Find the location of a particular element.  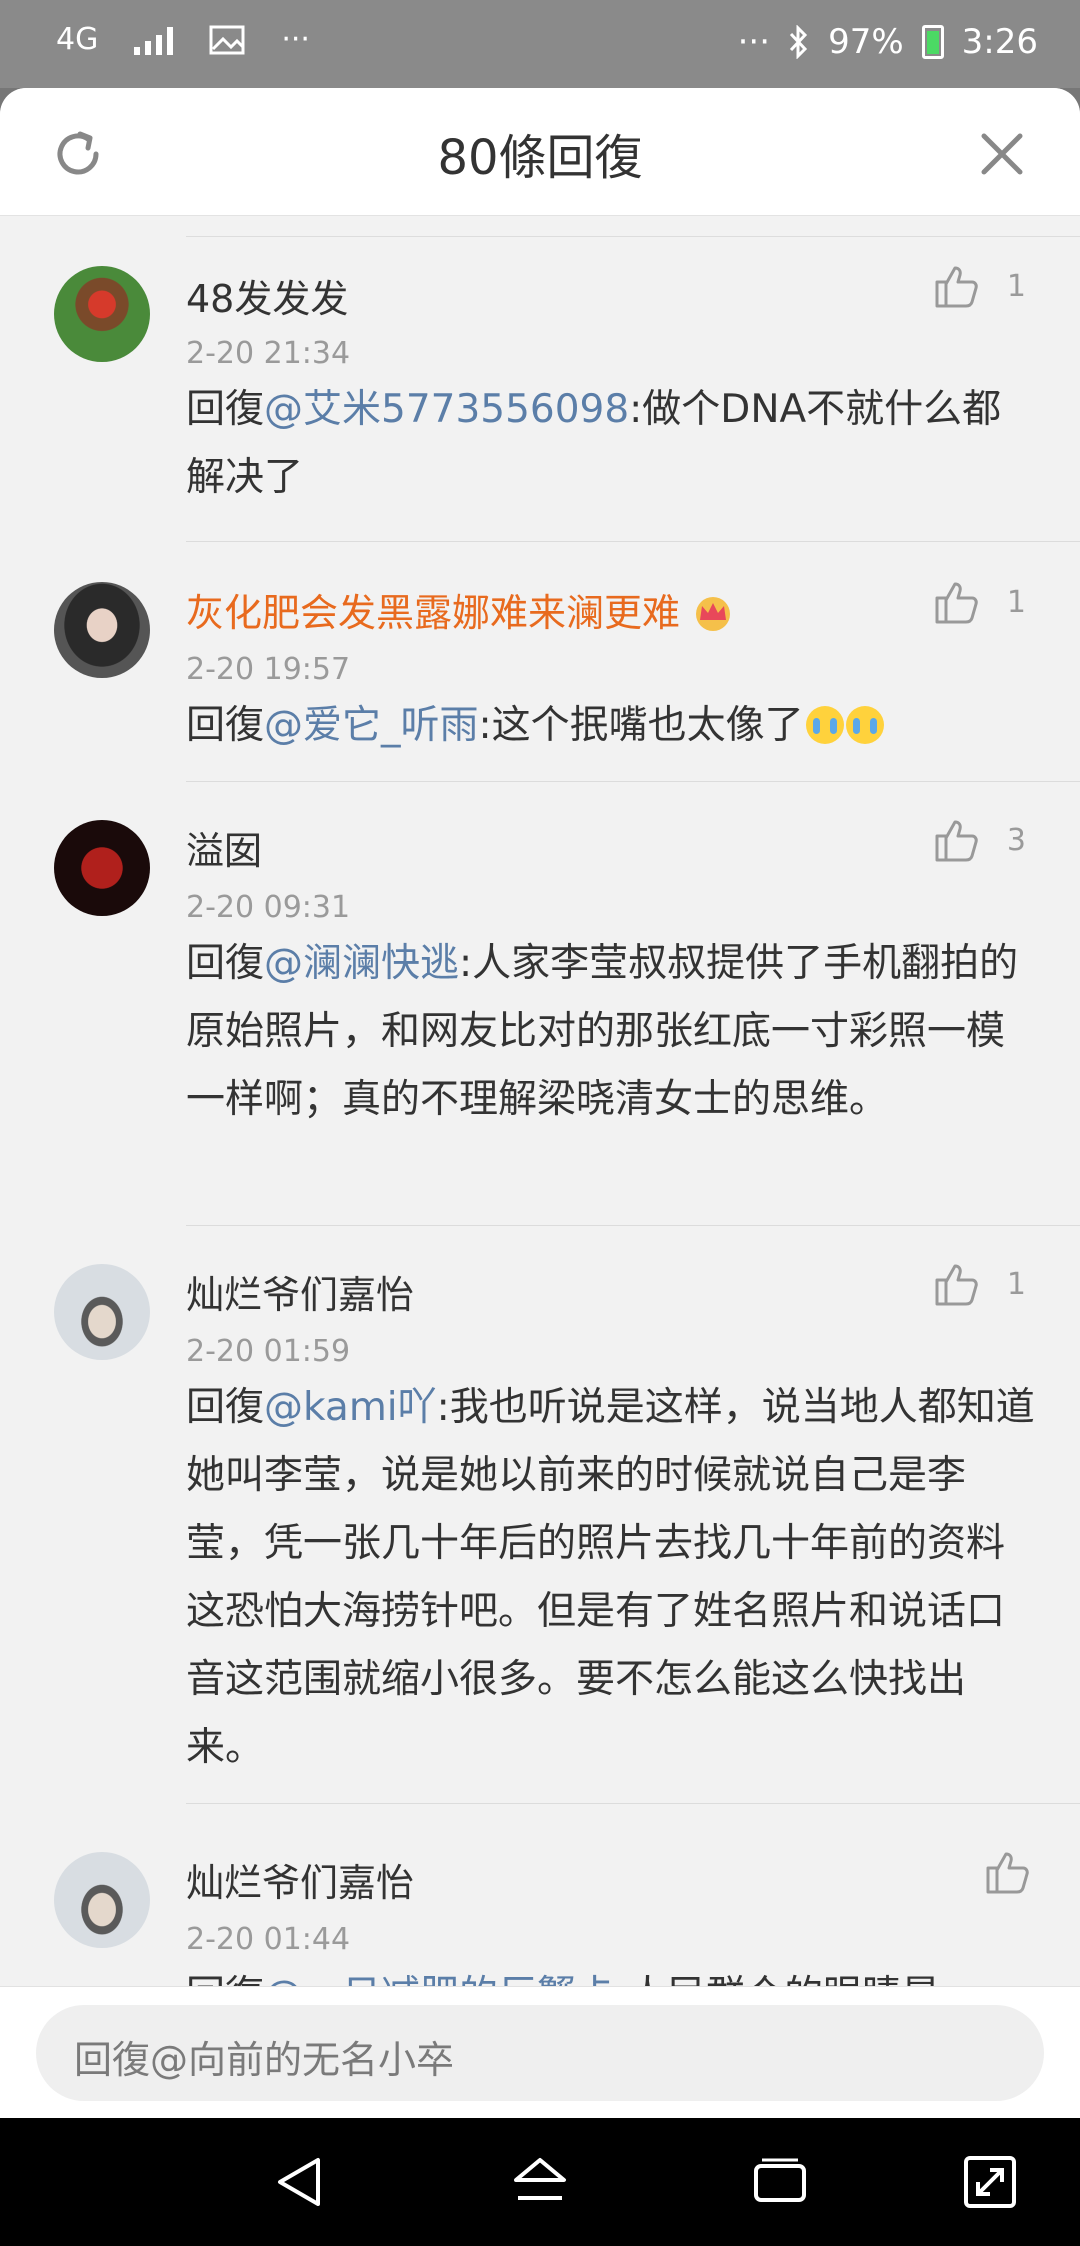

comment-time: 2-20 09:31 is located at coordinates (268, 907).